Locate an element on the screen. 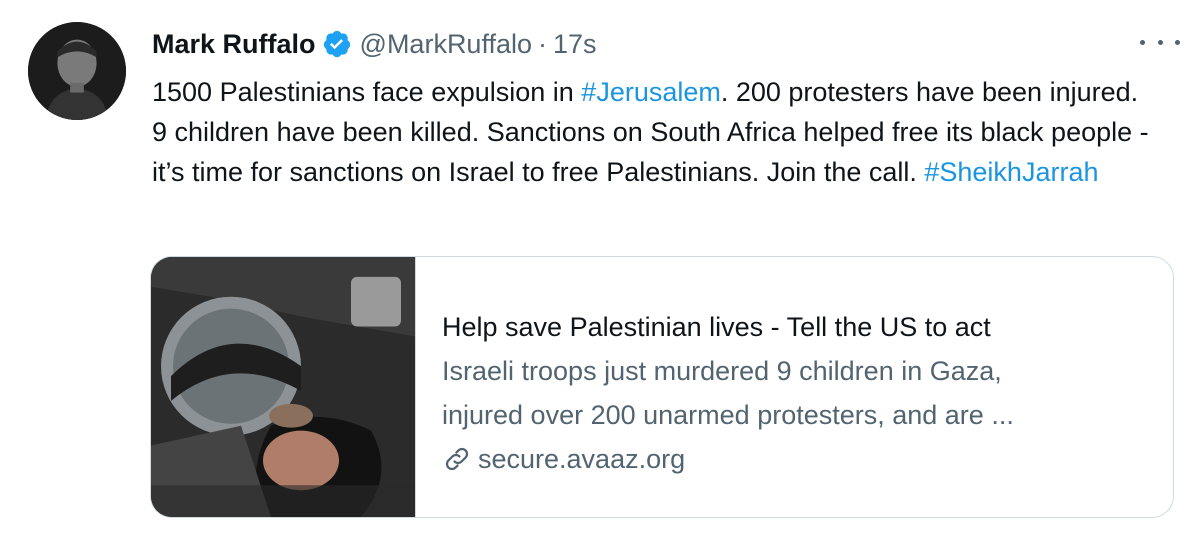  card-domain: secure.avaaz.org is located at coordinates (728, 459).